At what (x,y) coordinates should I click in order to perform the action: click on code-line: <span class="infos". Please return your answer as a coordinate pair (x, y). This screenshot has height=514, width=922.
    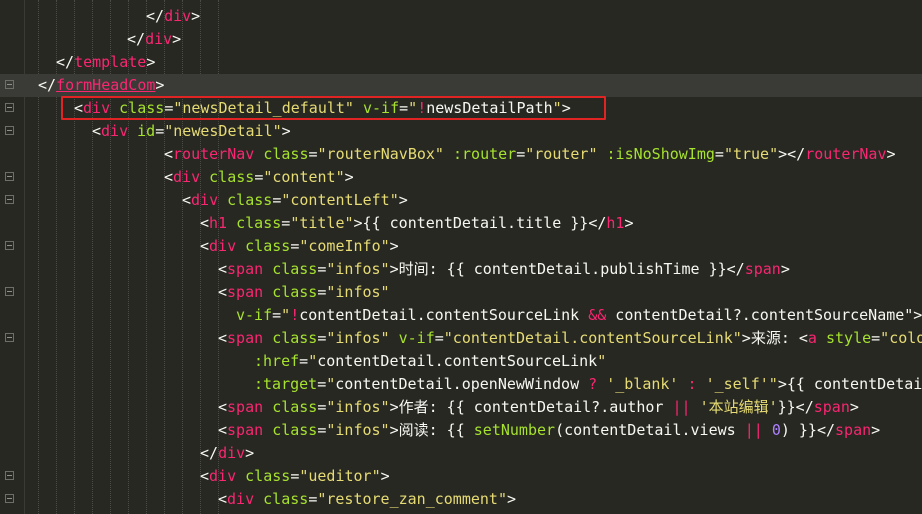
    Looking at the image, I should click on (461, 292).